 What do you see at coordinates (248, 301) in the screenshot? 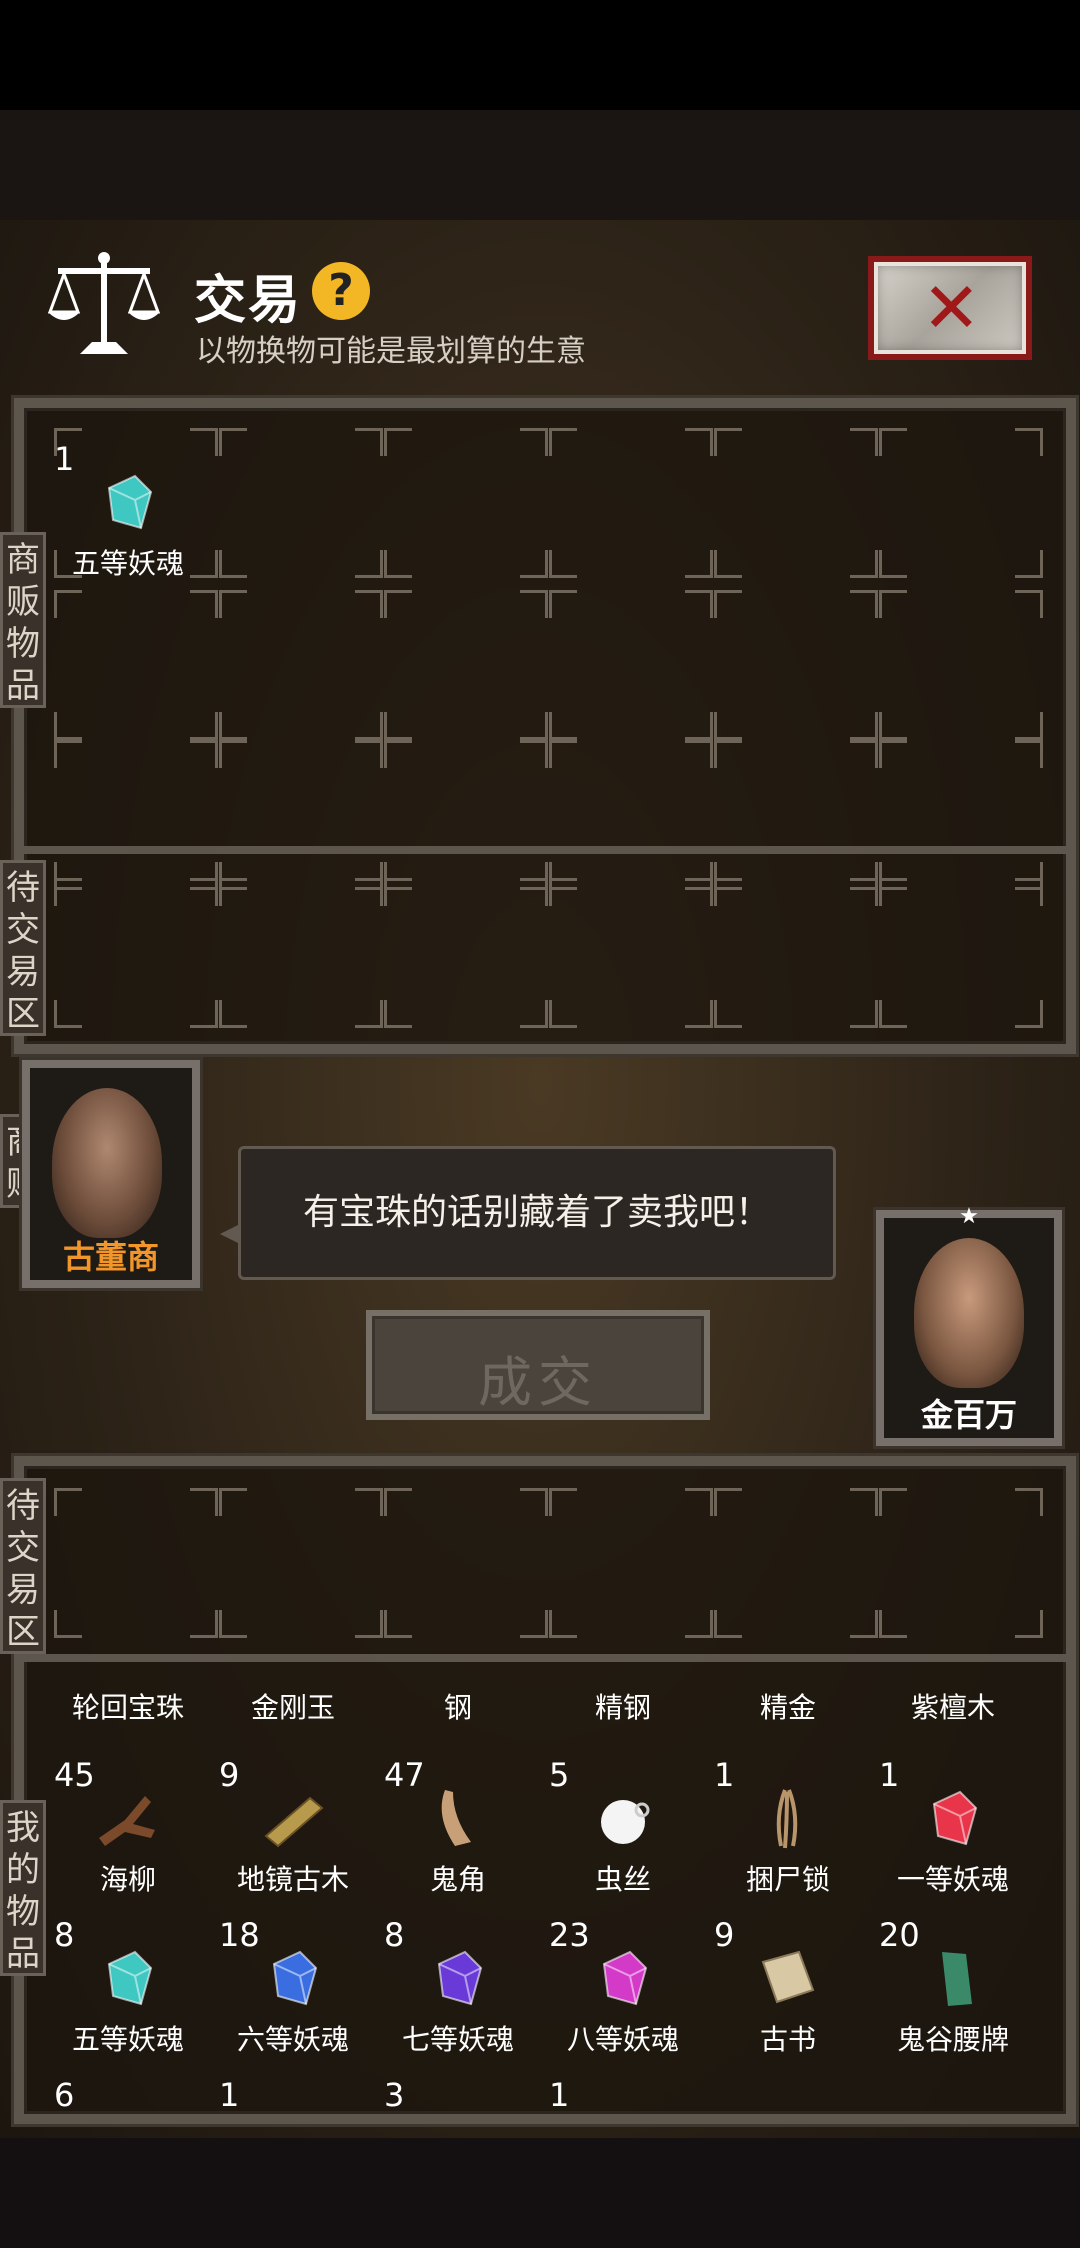
I see `page-title: 交易` at bounding box center [248, 301].